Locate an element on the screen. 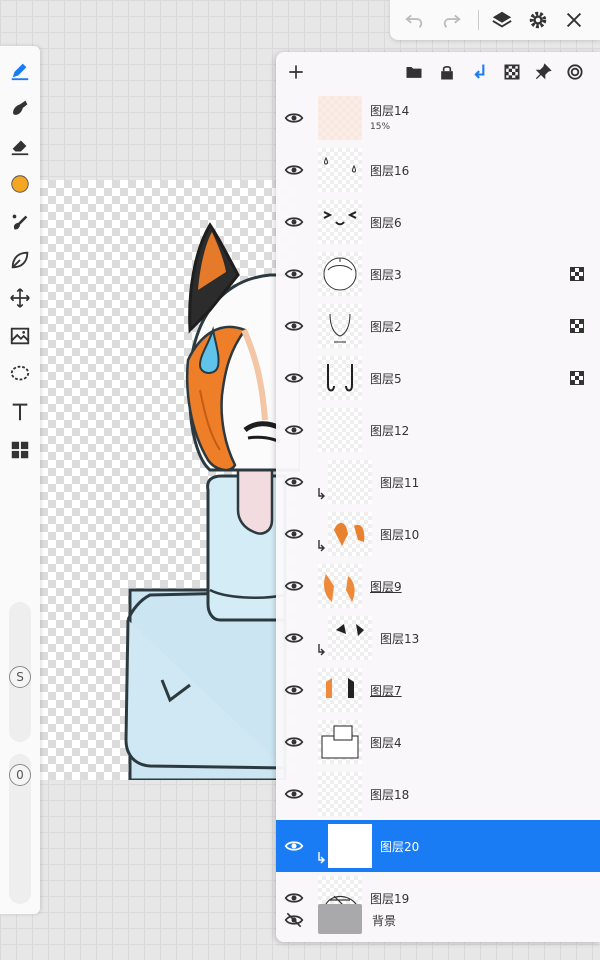 The image size is (600, 960). layer-name: 图层14 is located at coordinates (390, 111).